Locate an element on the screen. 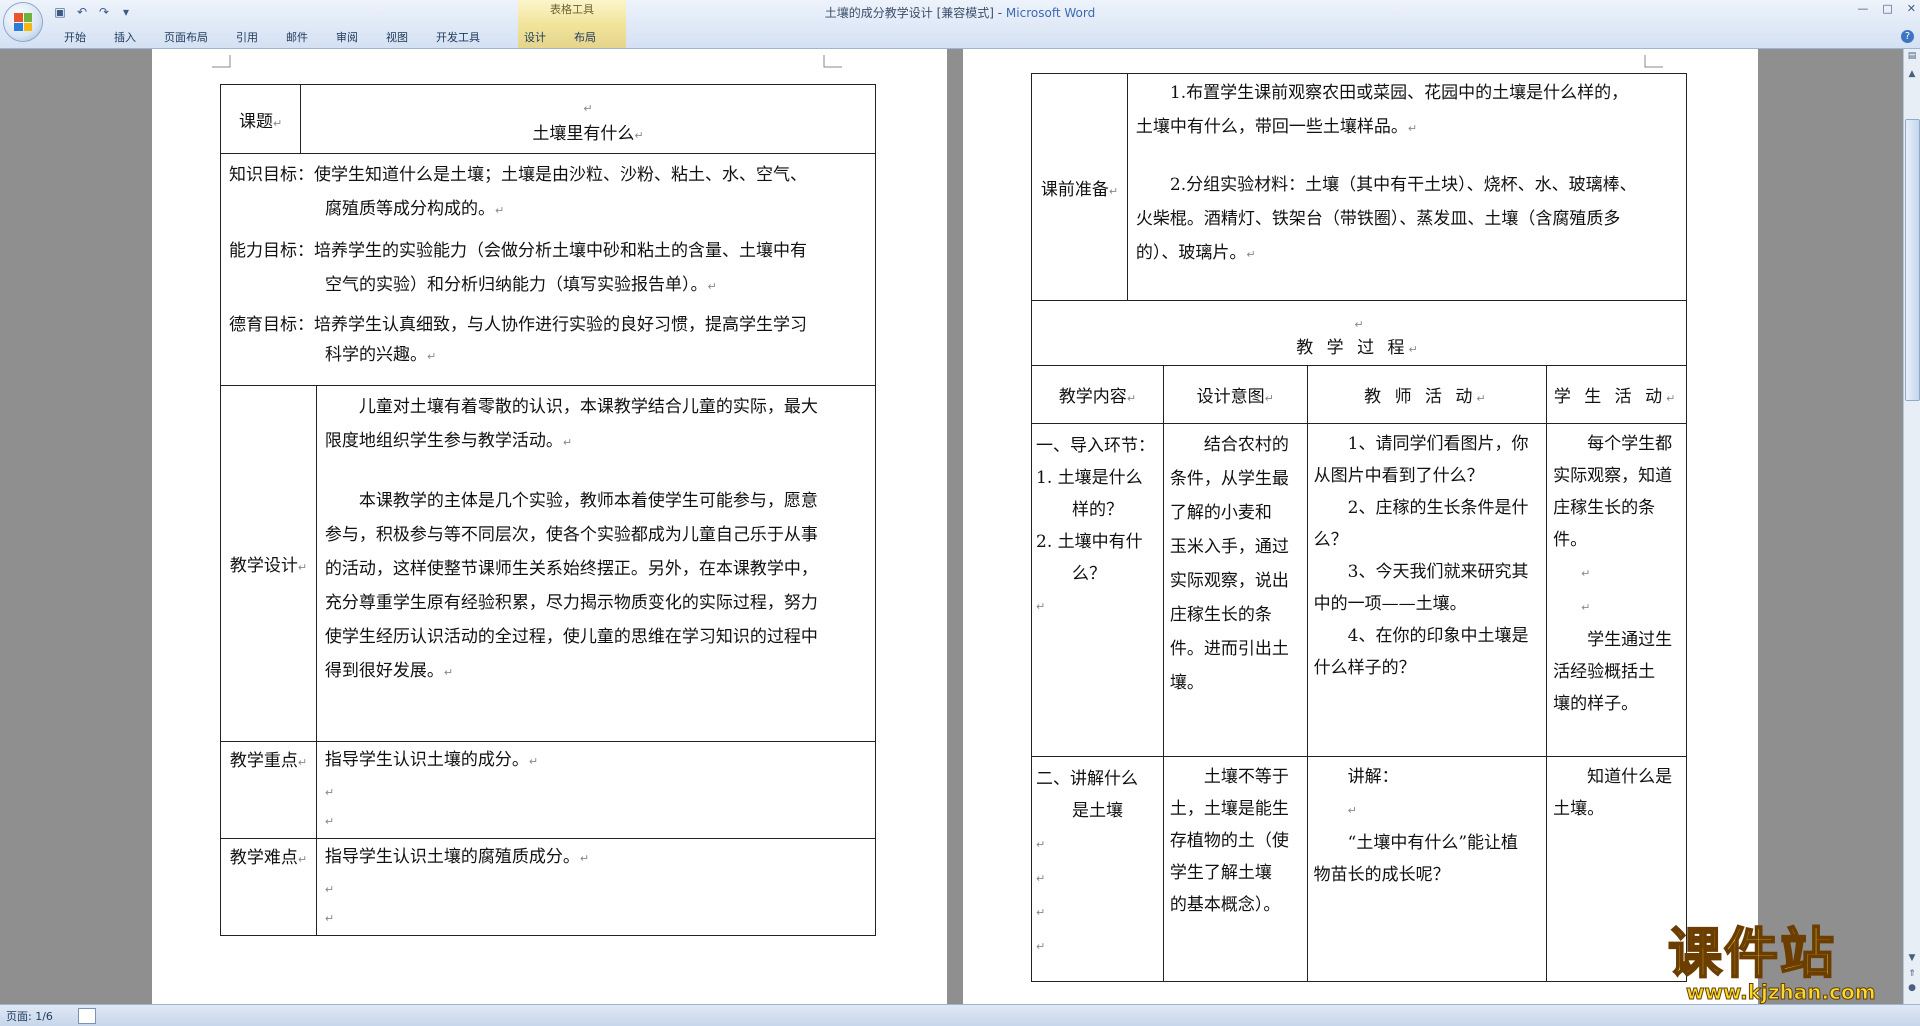 The height and width of the screenshot is (1026, 1920). design-text-line: 得到很好发展。↵ is located at coordinates (389, 671).